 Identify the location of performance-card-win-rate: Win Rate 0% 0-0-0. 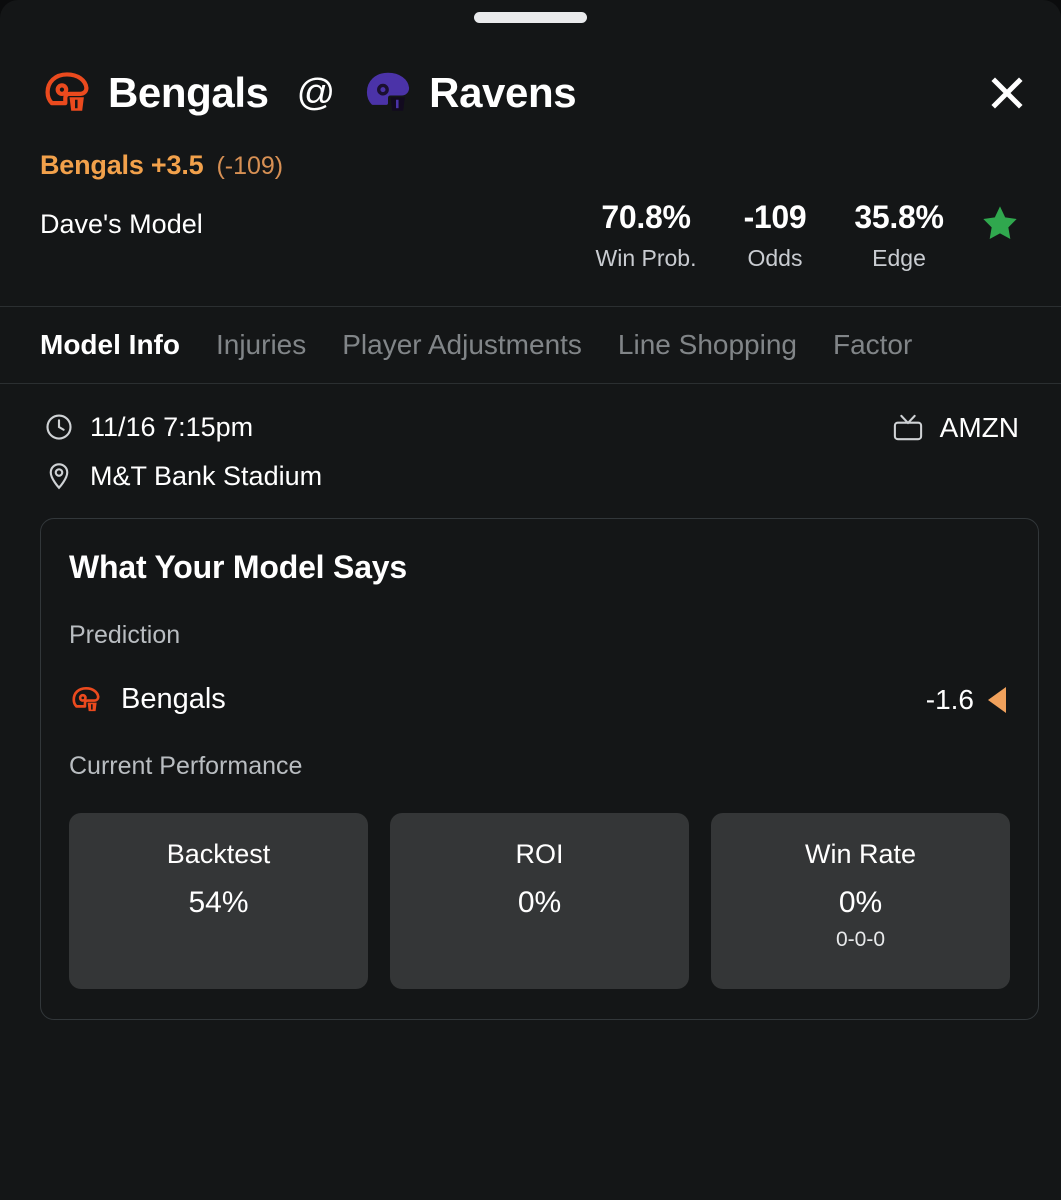
(860, 900).